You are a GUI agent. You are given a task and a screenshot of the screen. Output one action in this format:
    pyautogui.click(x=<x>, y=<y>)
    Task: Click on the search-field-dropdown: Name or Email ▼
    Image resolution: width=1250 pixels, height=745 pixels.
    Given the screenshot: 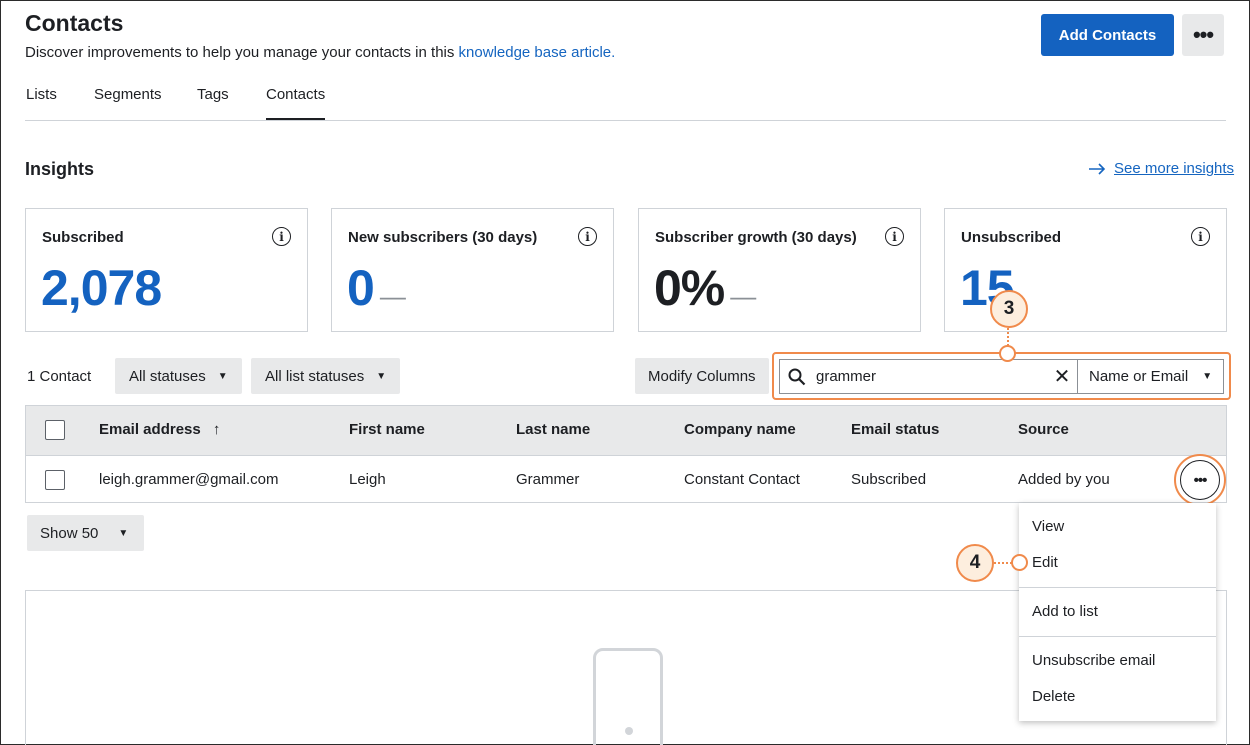 What is the action you would take?
    pyautogui.click(x=1150, y=376)
    